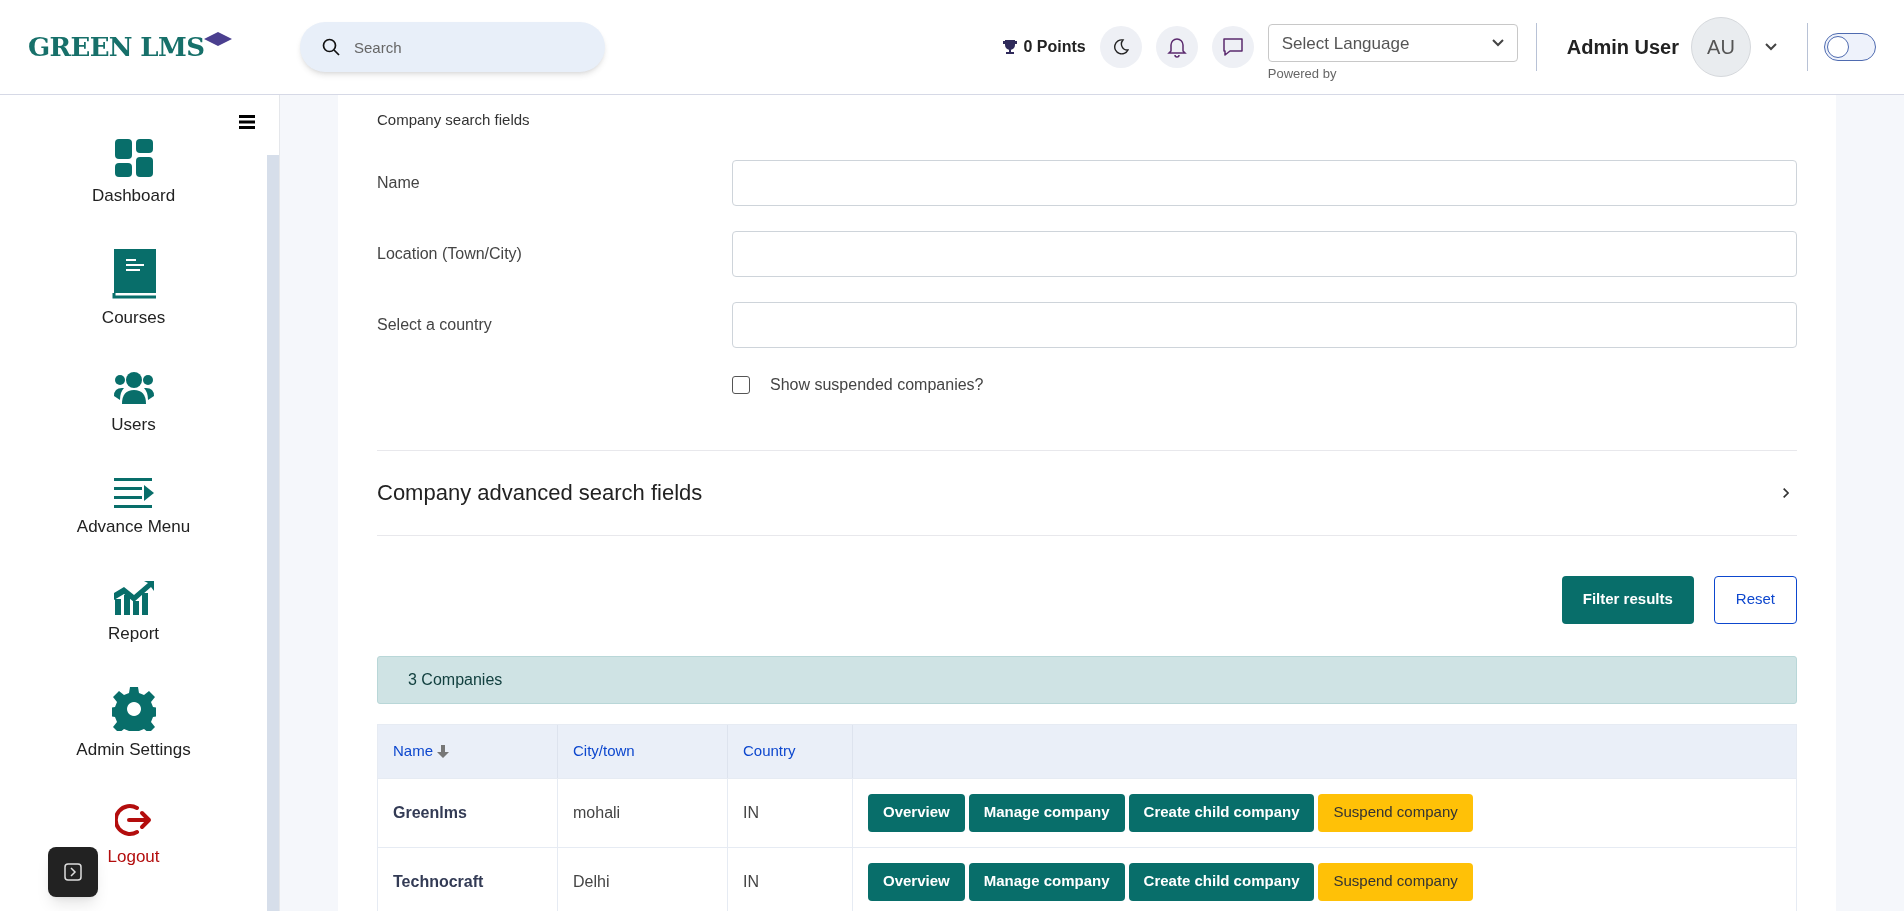  What do you see at coordinates (452, 47) in the screenshot?
I see `search-field: Search` at bounding box center [452, 47].